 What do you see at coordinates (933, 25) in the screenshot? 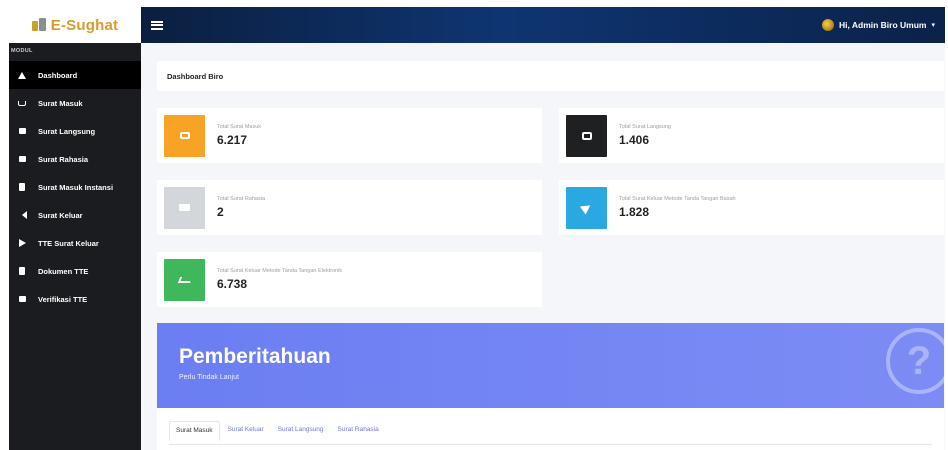
I see `chevron-down-icon: ▾` at bounding box center [933, 25].